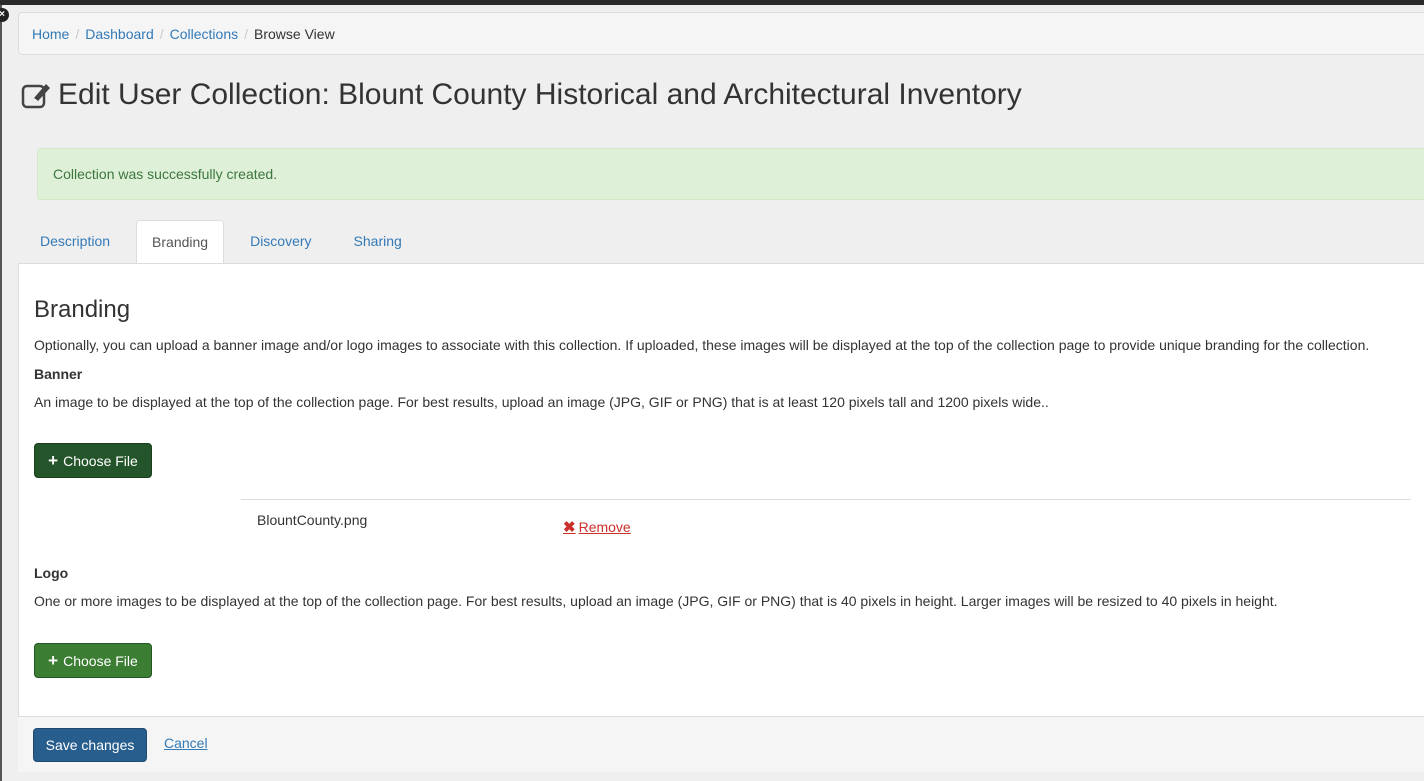  Describe the element at coordinates (90, 745) in the screenshot. I see `save-changes-button: Save changes` at that location.